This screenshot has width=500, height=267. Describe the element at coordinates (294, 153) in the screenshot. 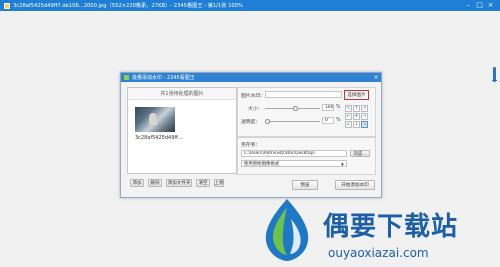

I see `output-path-field: C:\Users\Administrator\Desktop\` at that location.